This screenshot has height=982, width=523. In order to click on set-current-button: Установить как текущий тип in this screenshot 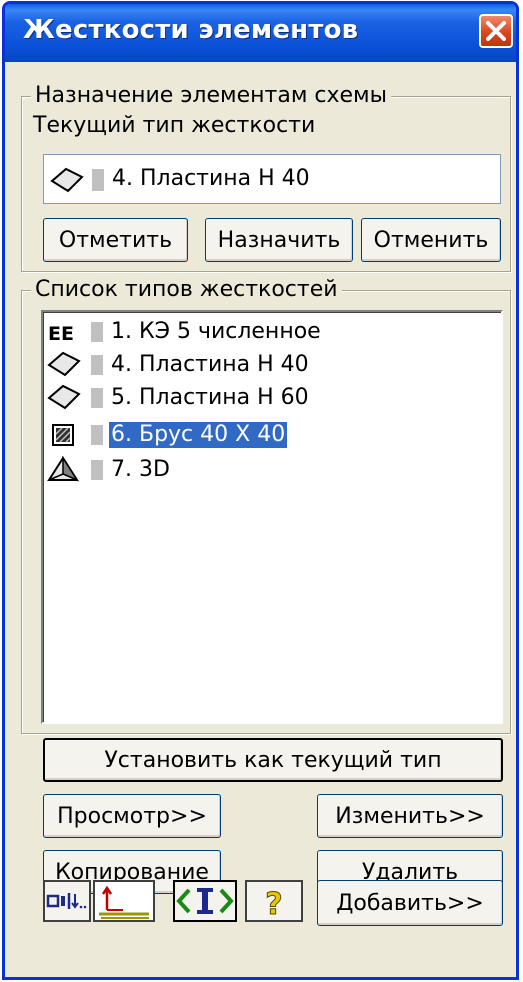, I will do `click(273, 760)`.